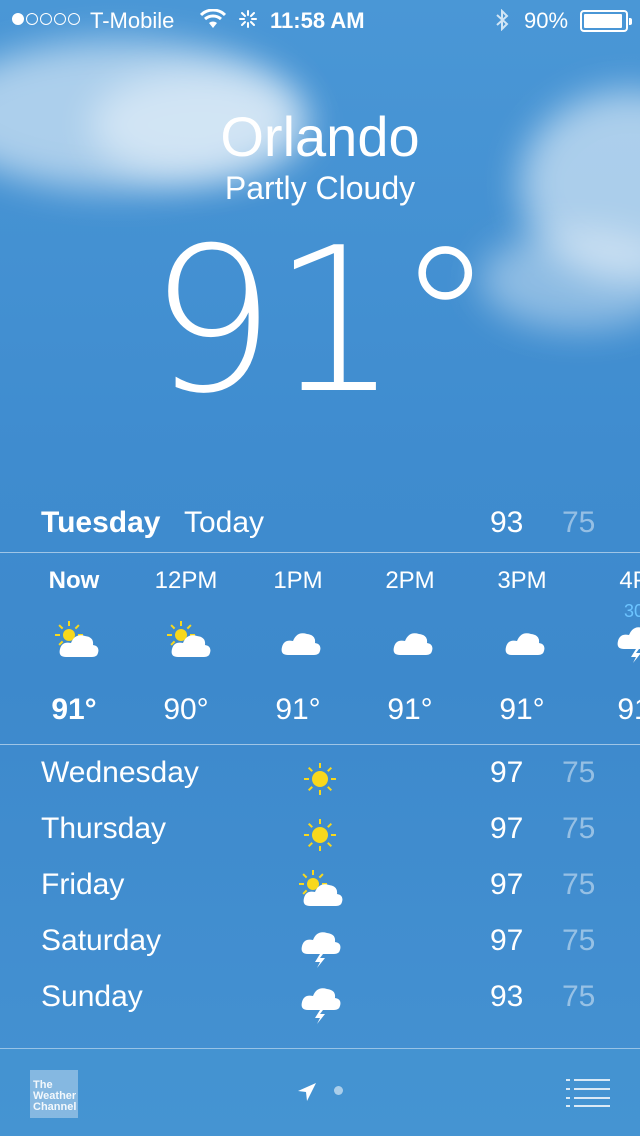  What do you see at coordinates (320, 188) in the screenshot?
I see `current-condition: Partly Cloudy` at bounding box center [320, 188].